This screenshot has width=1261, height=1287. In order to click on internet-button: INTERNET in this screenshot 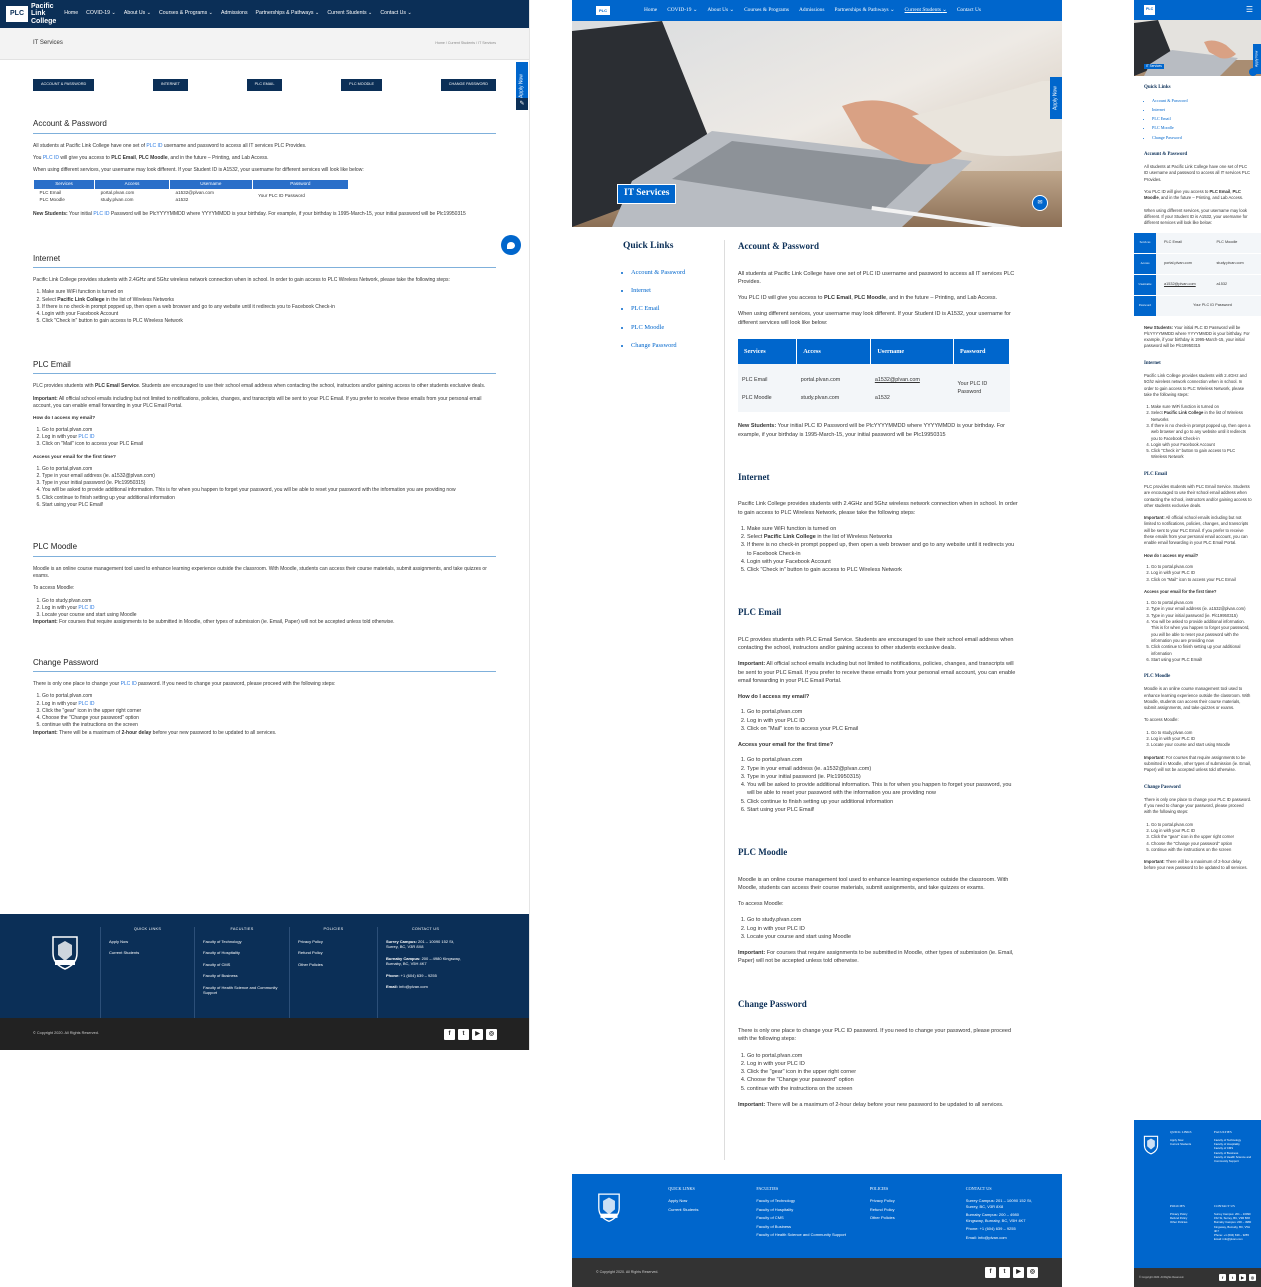, I will do `click(170, 85)`.